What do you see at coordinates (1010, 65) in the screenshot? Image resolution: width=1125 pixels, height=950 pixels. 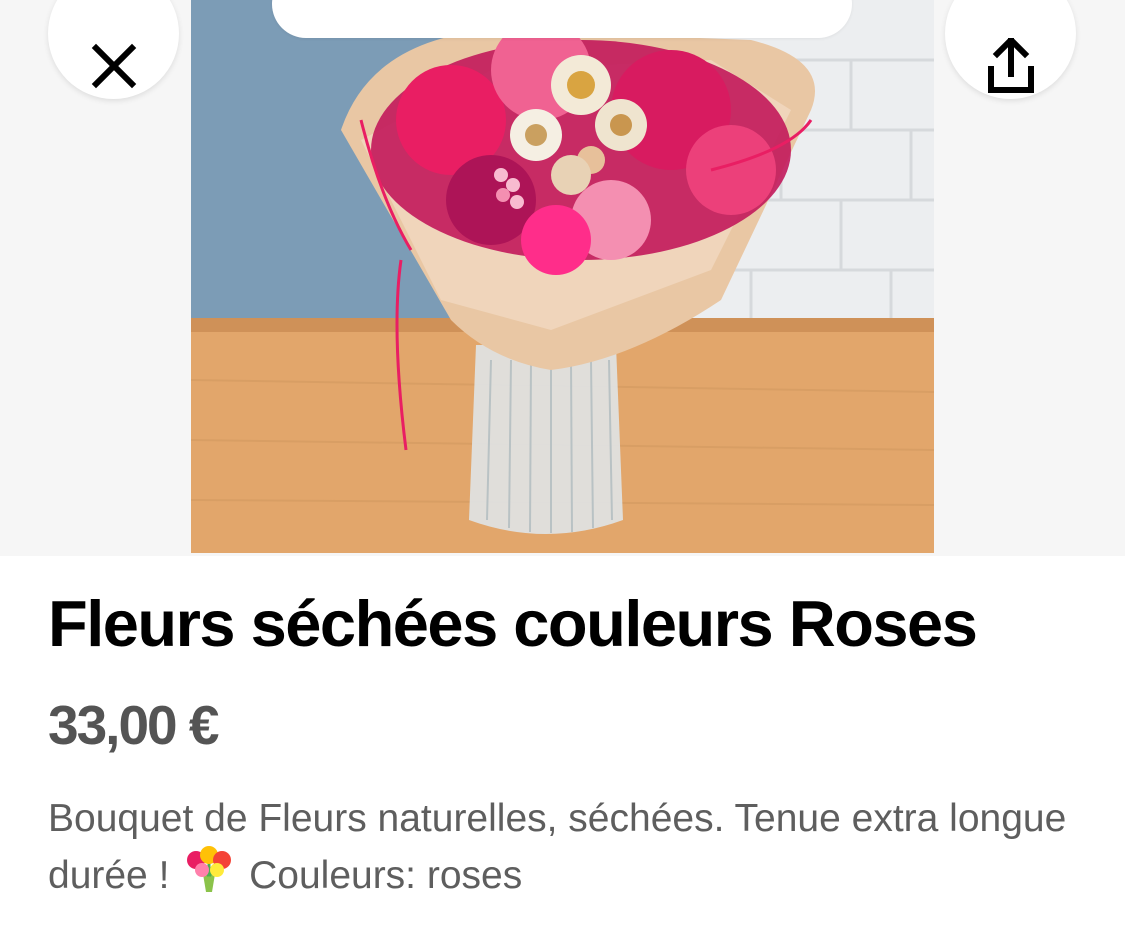 I see `share-icon` at bounding box center [1010, 65].